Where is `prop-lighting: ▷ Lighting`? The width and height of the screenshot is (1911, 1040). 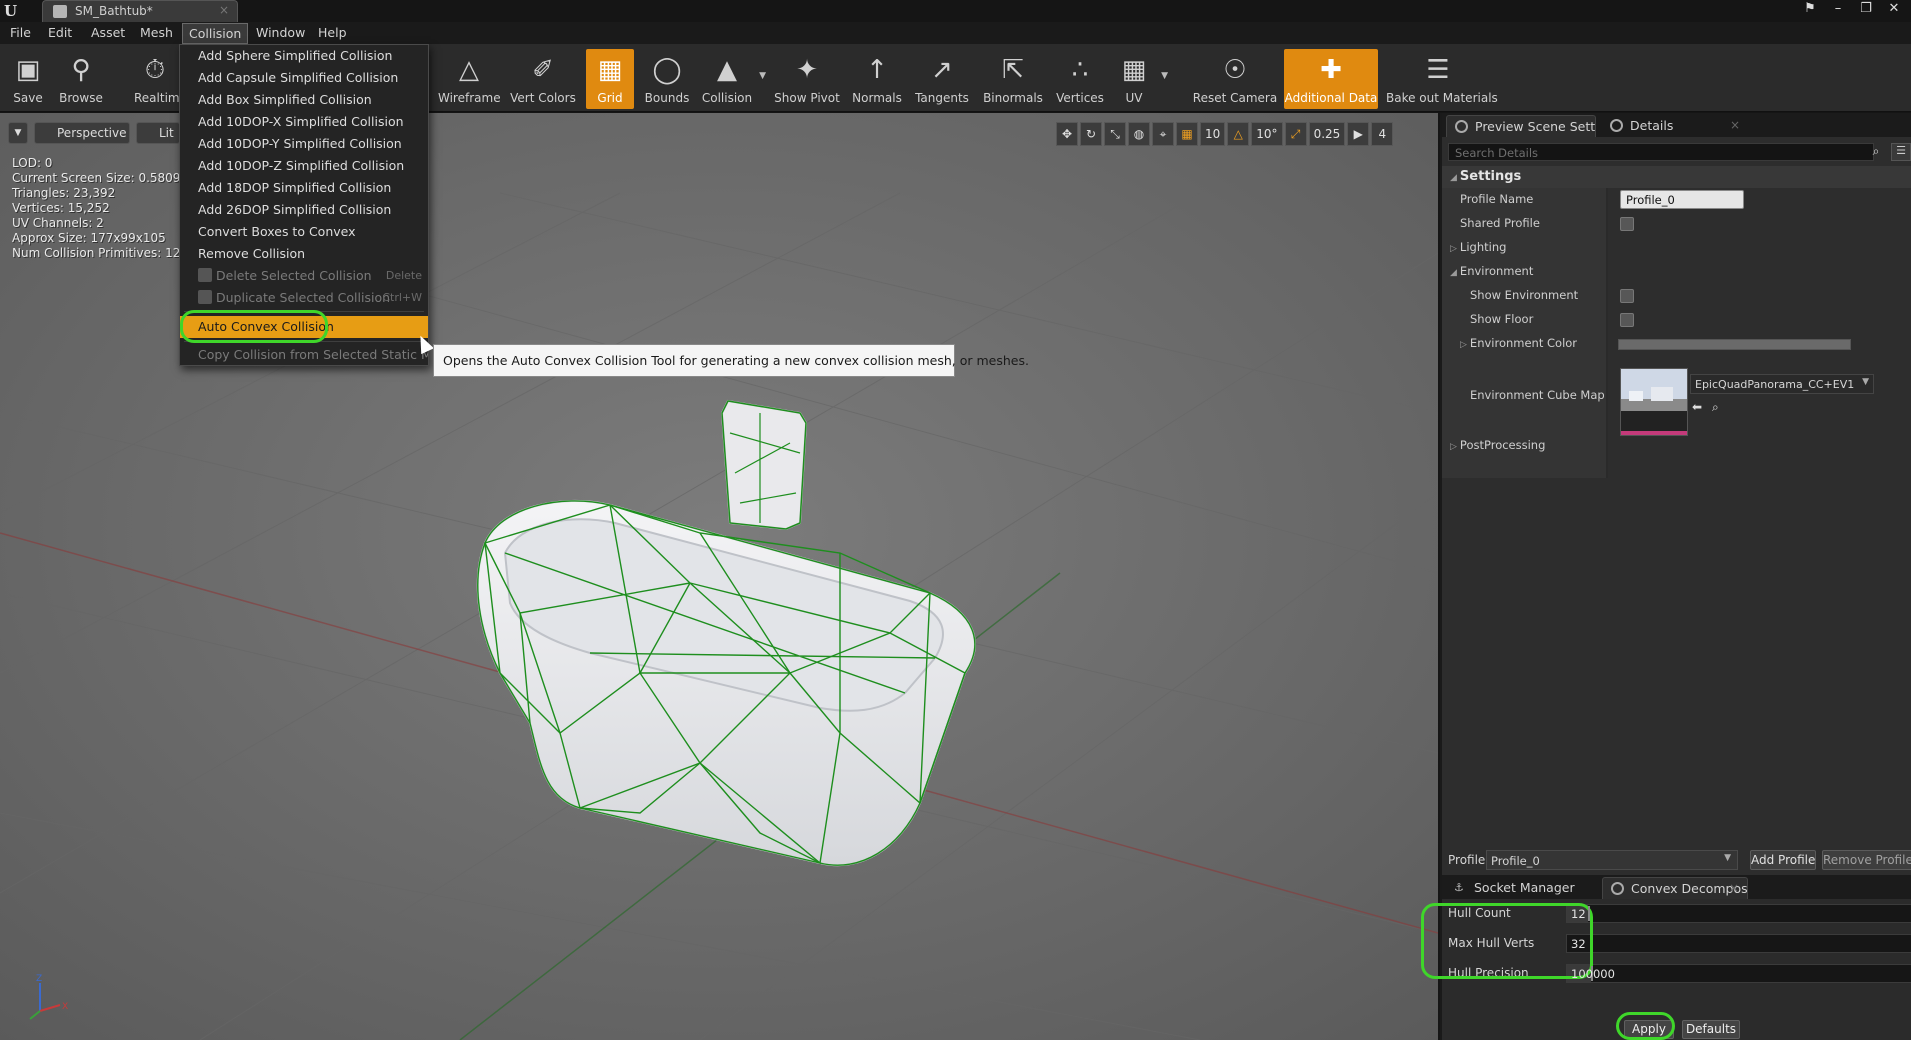
prop-lighting: ▷ Lighting is located at coordinates (1676, 248).